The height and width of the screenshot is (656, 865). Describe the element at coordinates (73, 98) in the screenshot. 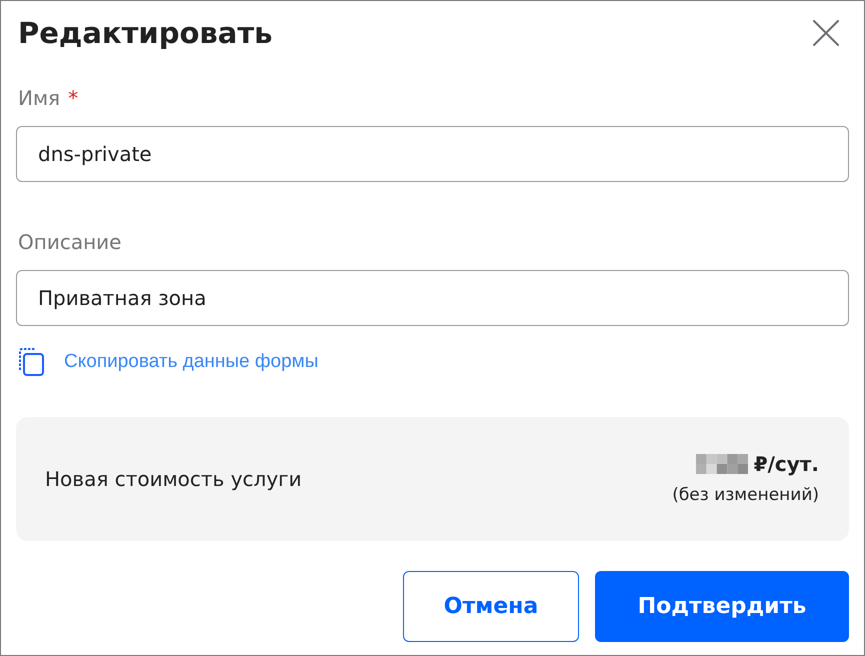

I see `required-mark: *` at that location.